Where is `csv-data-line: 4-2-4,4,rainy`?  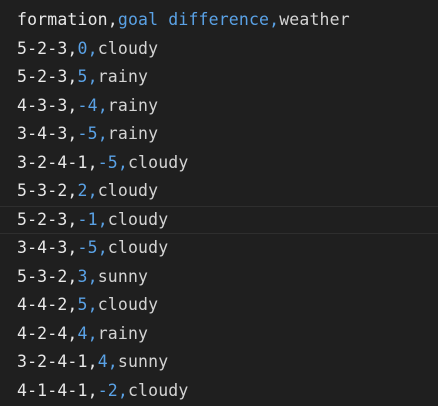 csv-data-line: 4-2-4,4,rainy is located at coordinates (219, 334).